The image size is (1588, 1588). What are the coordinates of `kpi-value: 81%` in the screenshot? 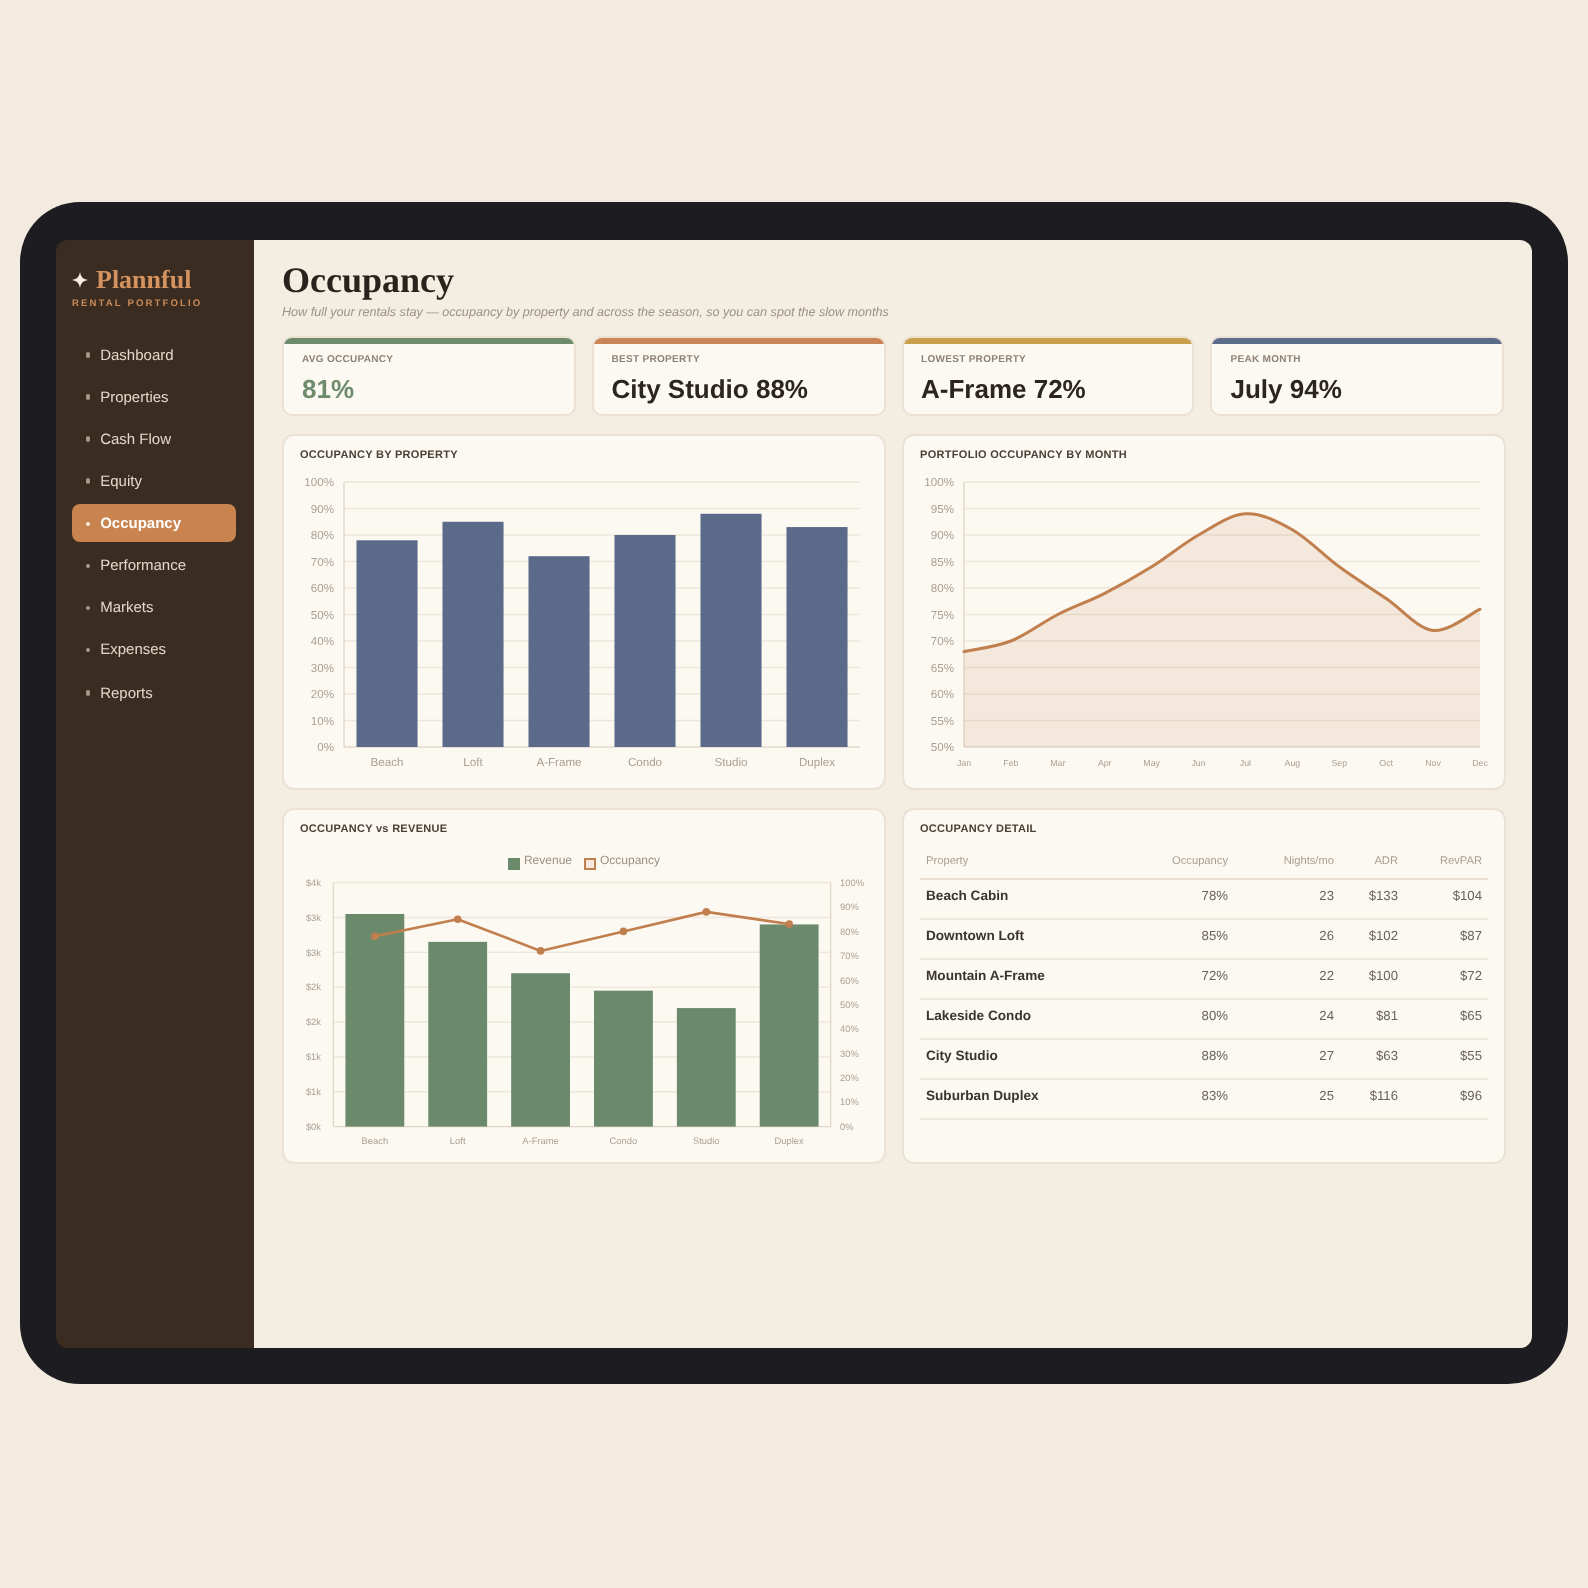 It's located at (329, 390).